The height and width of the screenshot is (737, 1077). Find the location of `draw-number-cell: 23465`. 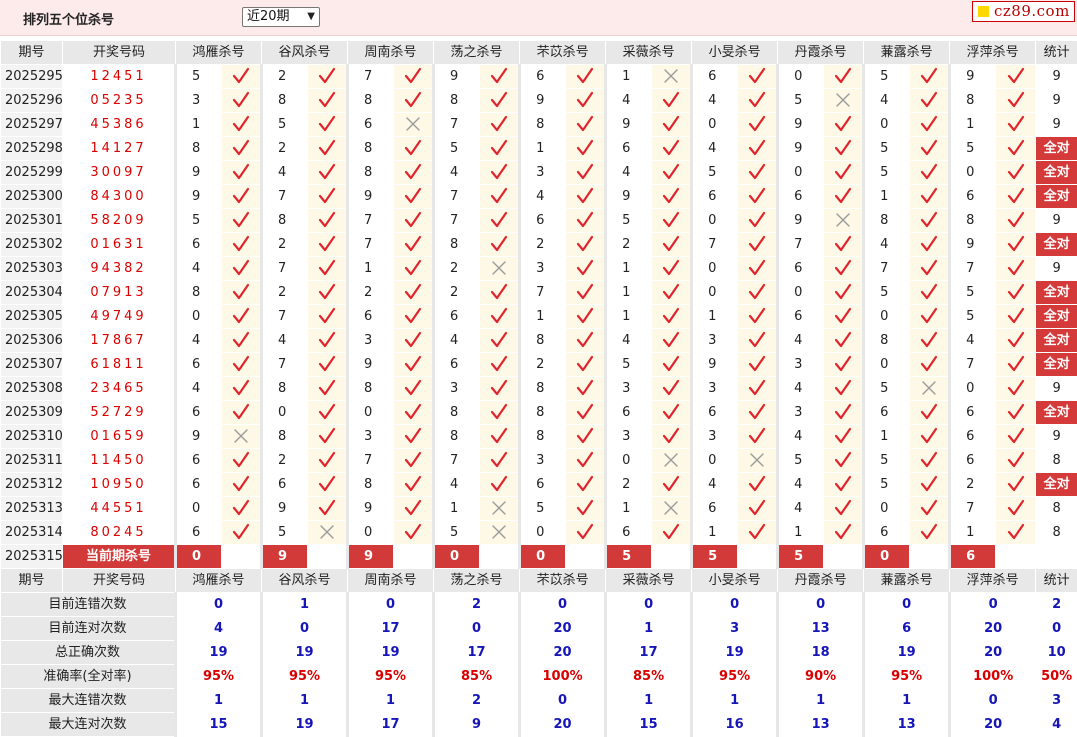

draw-number-cell: 23465 is located at coordinates (119, 388).